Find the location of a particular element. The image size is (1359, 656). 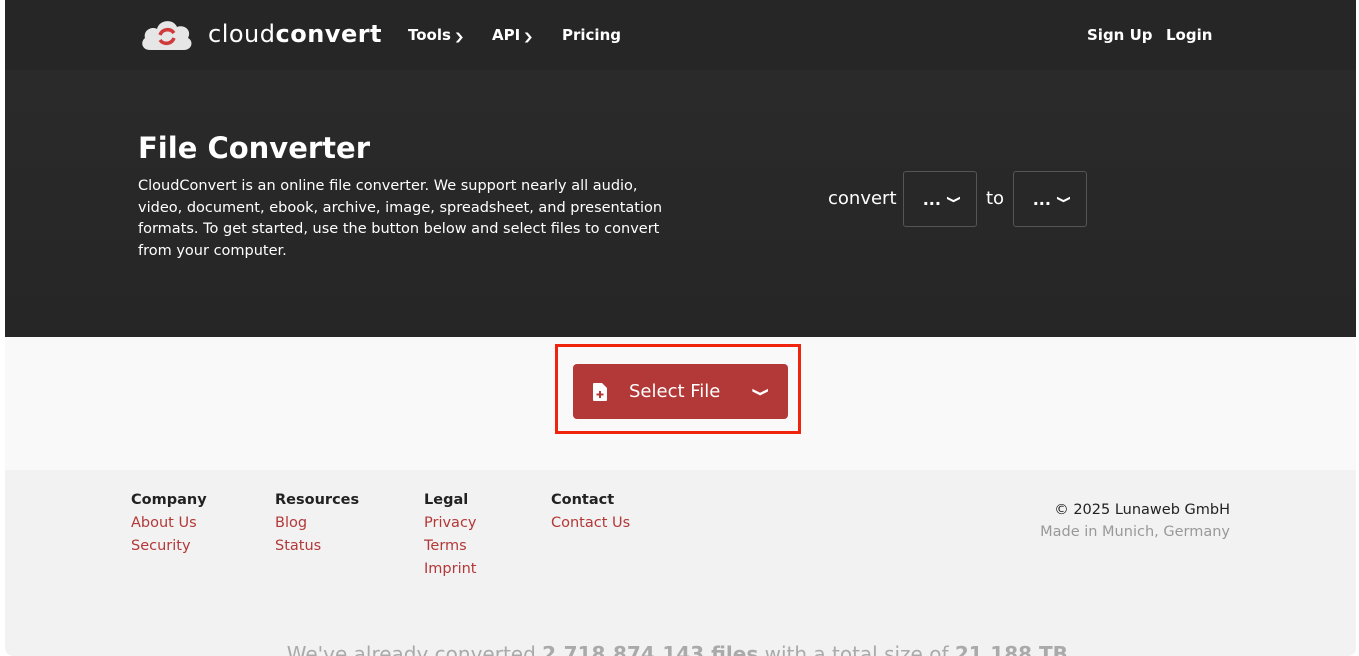

nav-tools: Tools ❯ is located at coordinates (436, 35).